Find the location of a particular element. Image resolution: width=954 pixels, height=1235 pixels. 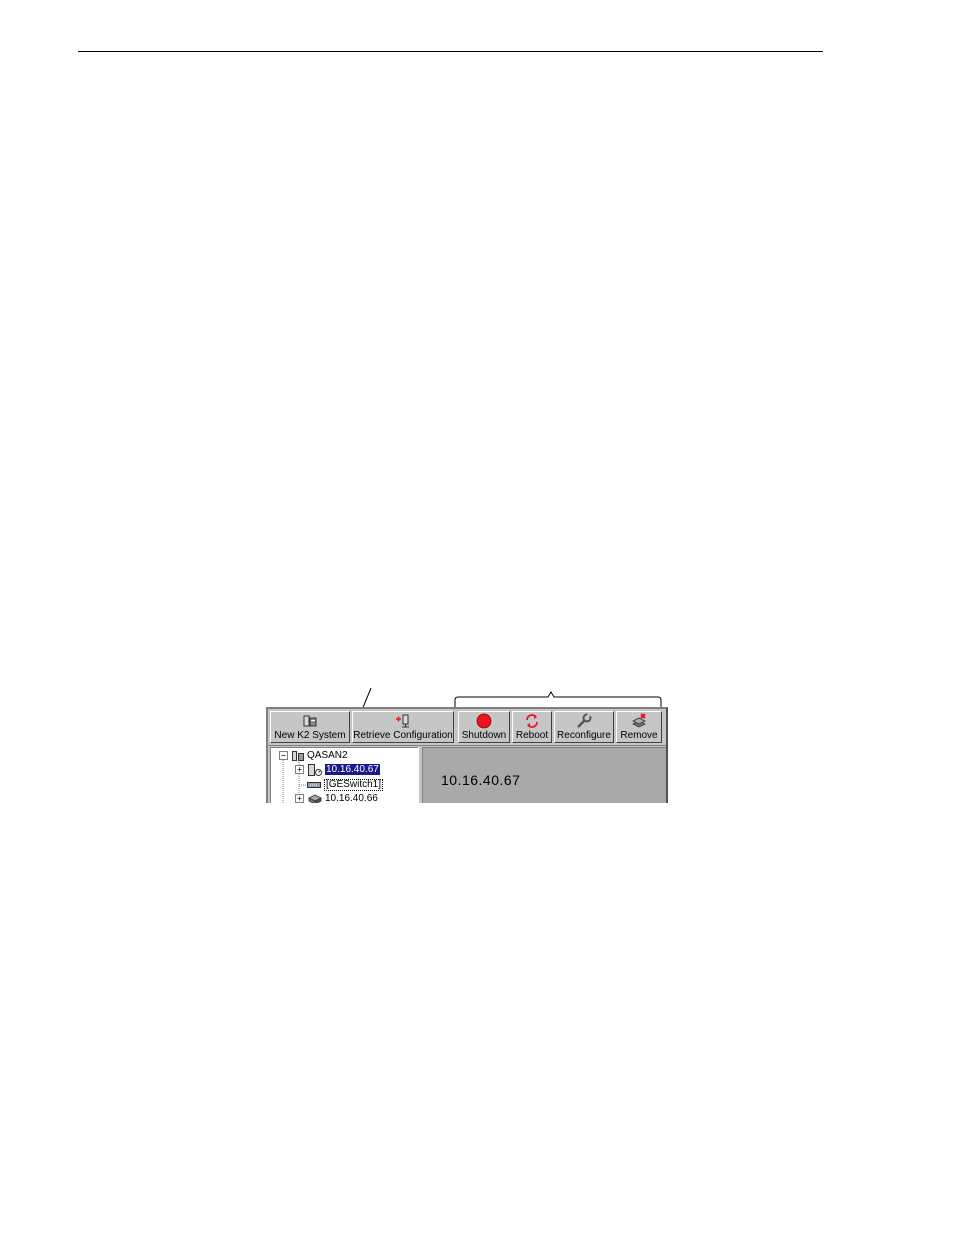

tree-item-switch-label: [GESwitch1] is located at coordinates (354, 784).